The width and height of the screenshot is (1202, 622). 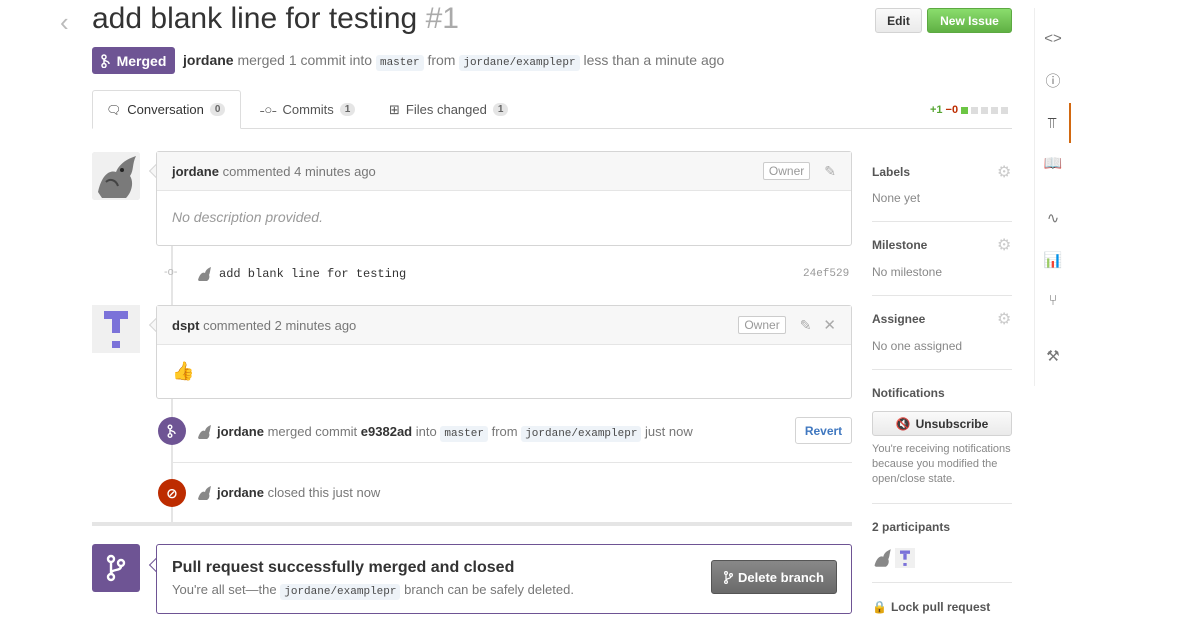 What do you see at coordinates (224, 589) in the screenshot?
I see `merged-text: You're all set—the` at bounding box center [224, 589].